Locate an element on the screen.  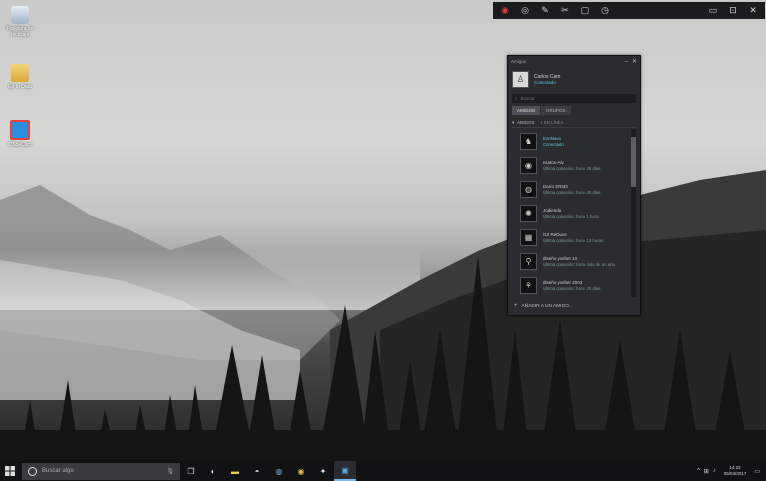
clock: 14:22 05/04/2017 is located at coordinates (735, 471).